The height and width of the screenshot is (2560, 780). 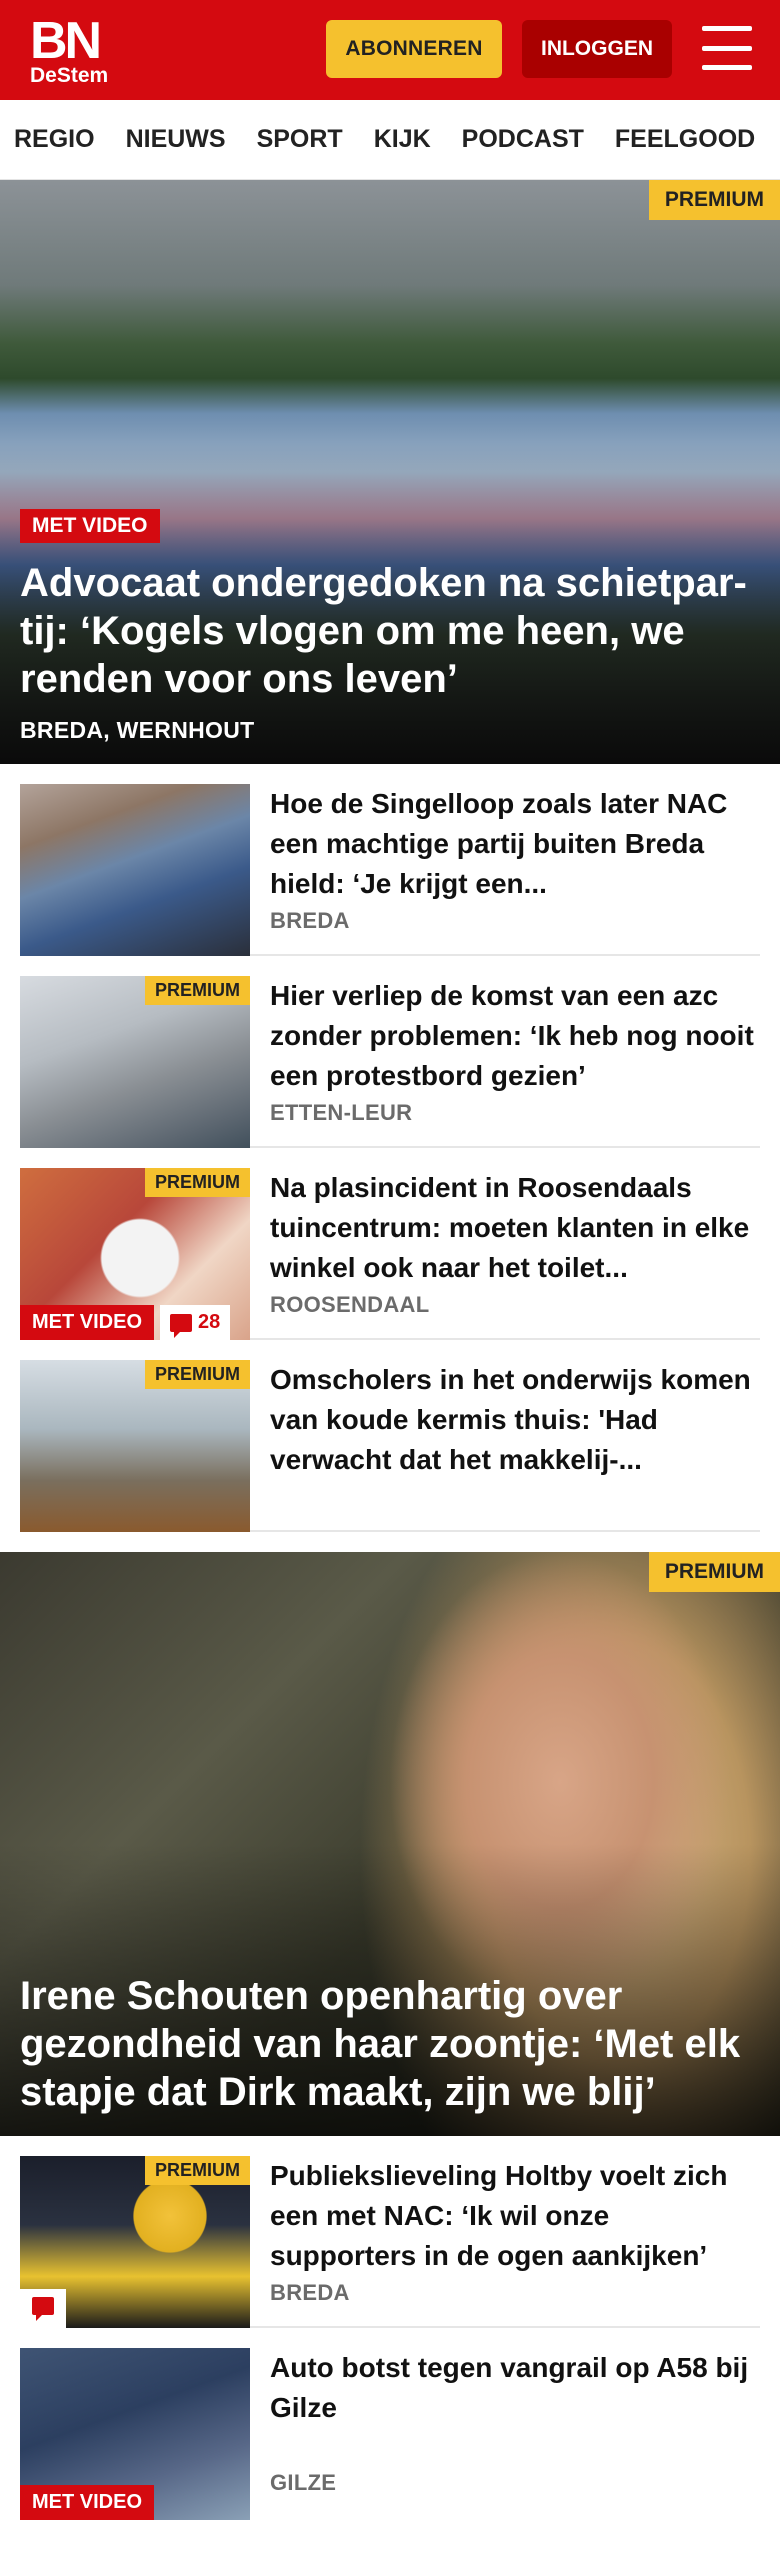 What do you see at coordinates (523, 139) in the screenshot?
I see `nav-item-podcast: PODCAST` at bounding box center [523, 139].